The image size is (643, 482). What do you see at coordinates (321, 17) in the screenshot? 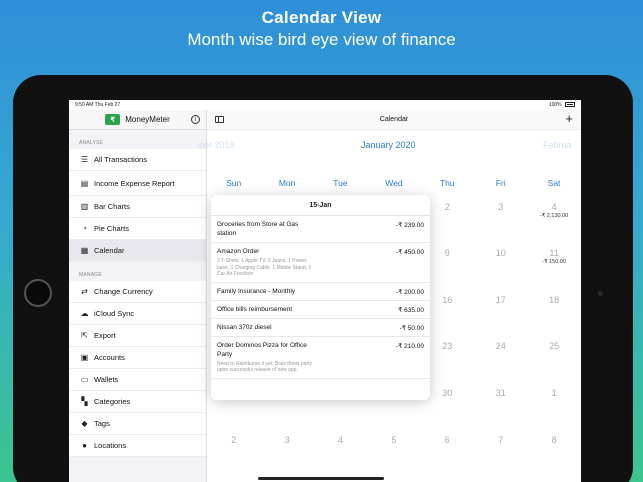
I see `headline-title: Calendar View` at bounding box center [321, 17].